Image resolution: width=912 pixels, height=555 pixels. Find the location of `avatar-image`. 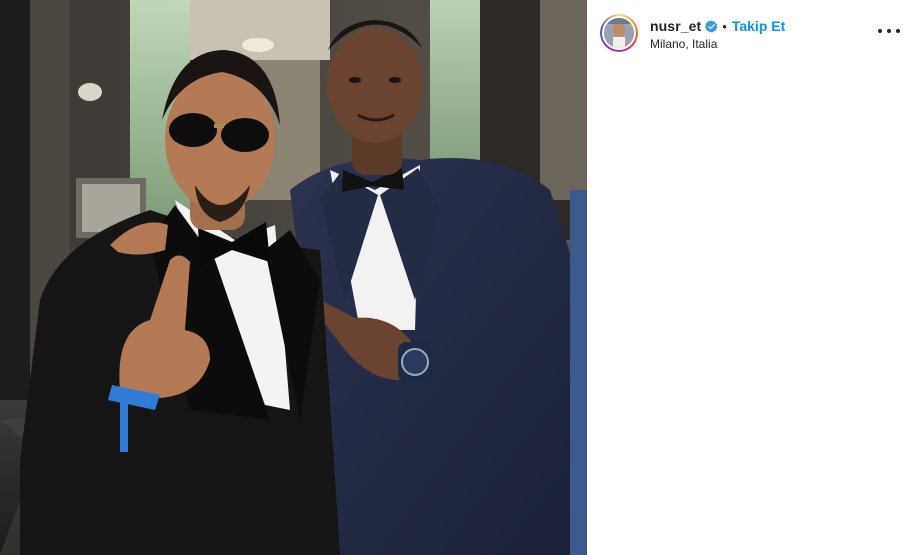

avatar-image is located at coordinates (619, 33).